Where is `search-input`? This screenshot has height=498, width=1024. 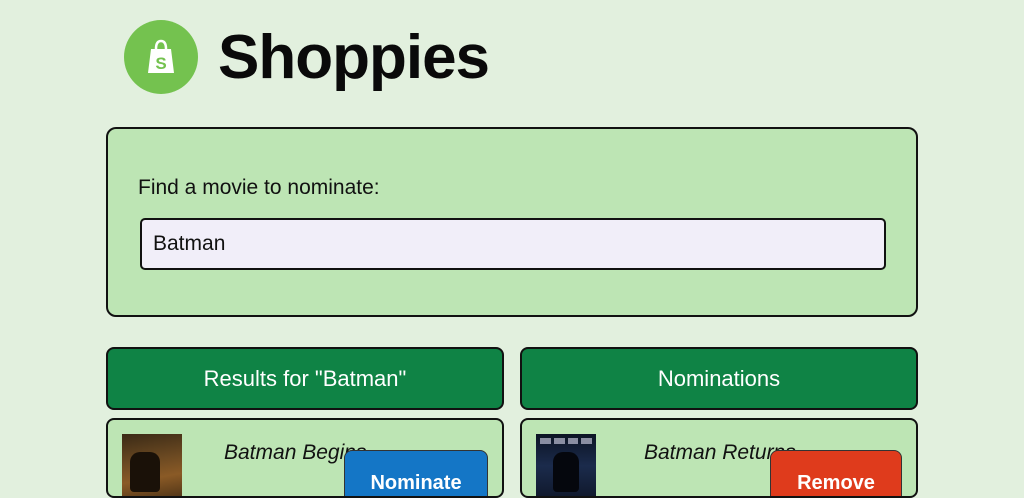 search-input is located at coordinates (513, 244).